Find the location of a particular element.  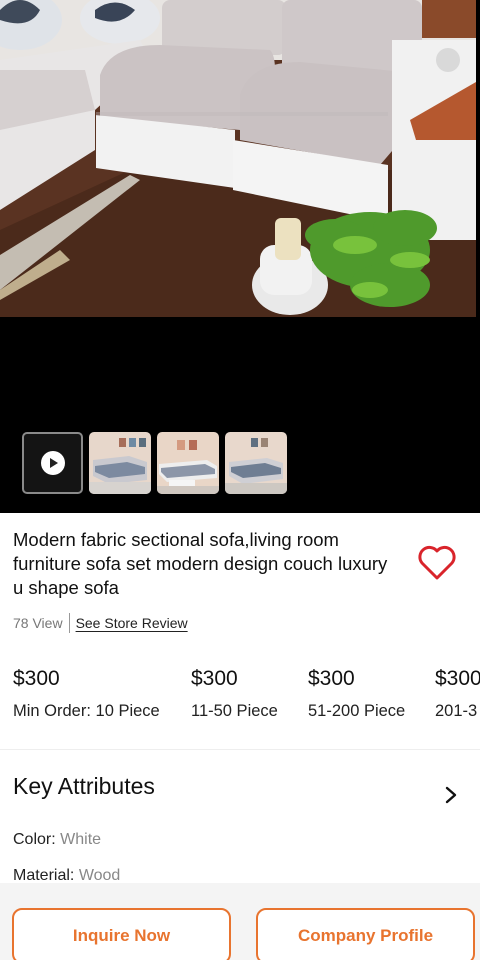

company-profile-button: Company Profile is located at coordinates (365, 934).